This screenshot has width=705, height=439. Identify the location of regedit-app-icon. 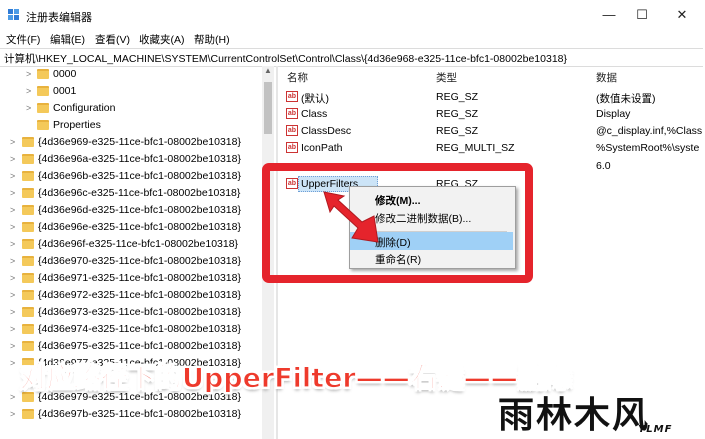
(13, 14).